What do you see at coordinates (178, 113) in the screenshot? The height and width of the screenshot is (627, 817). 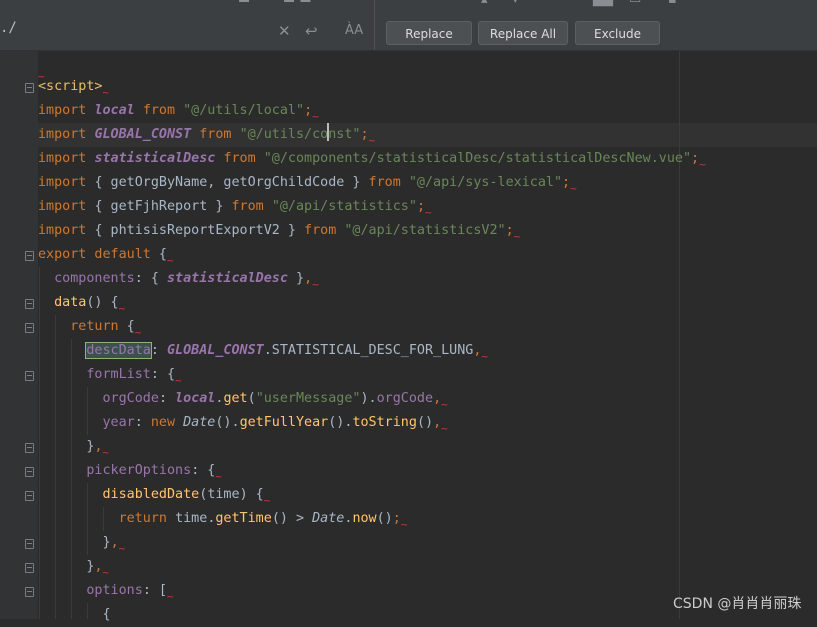 I see `code-line: import local from "@/utils/local";~` at bounding box center [178, 113].